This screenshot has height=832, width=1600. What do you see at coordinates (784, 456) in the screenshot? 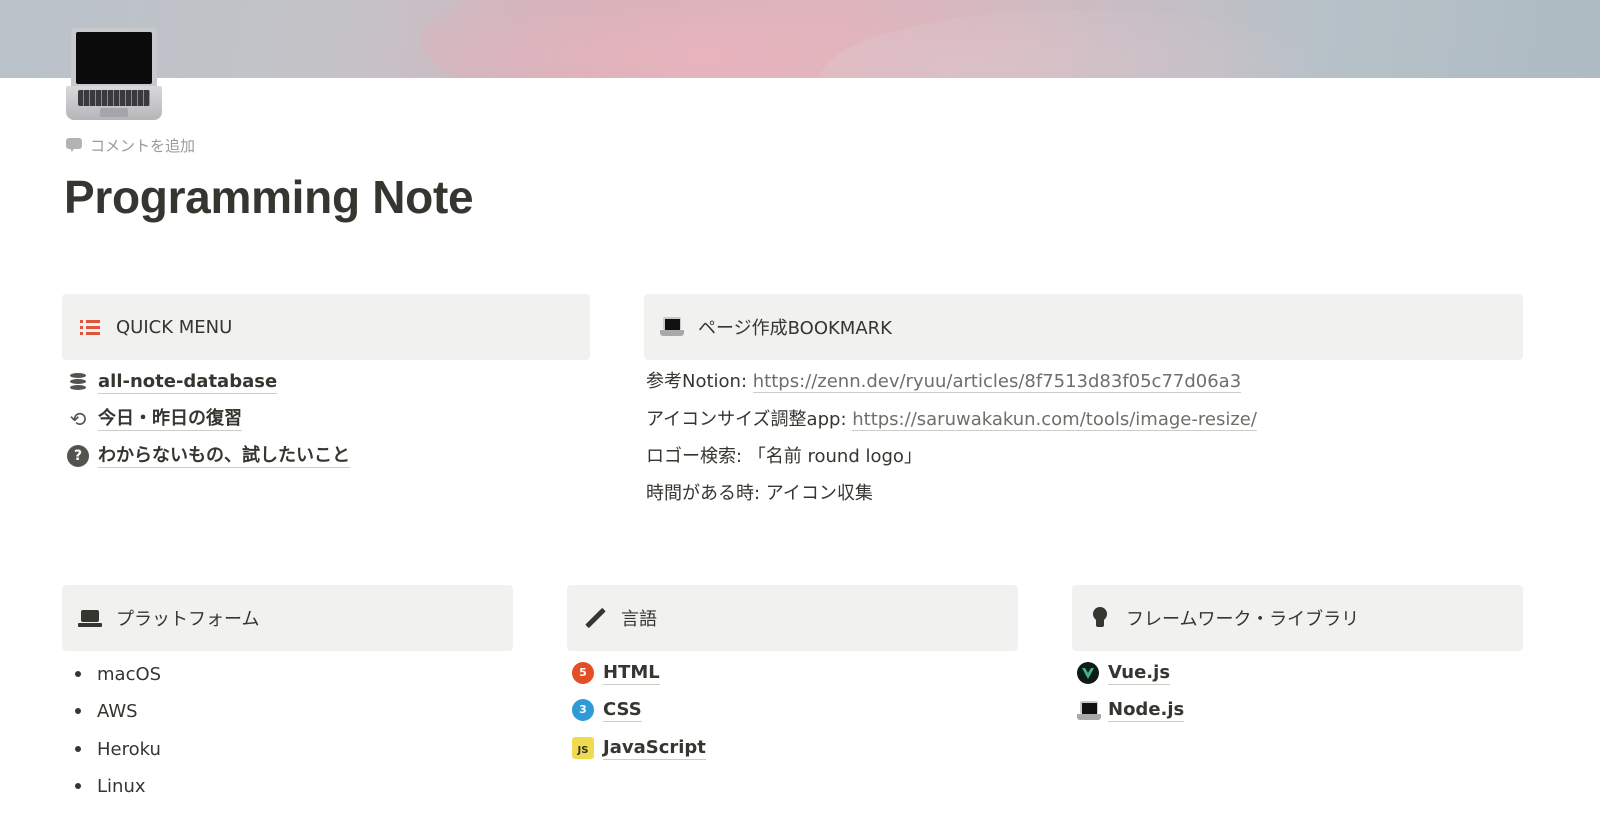
I see `bookmark-row-logo-search: ロゴー検索: 「名前 round logo」` at bounding box center [784, 456].